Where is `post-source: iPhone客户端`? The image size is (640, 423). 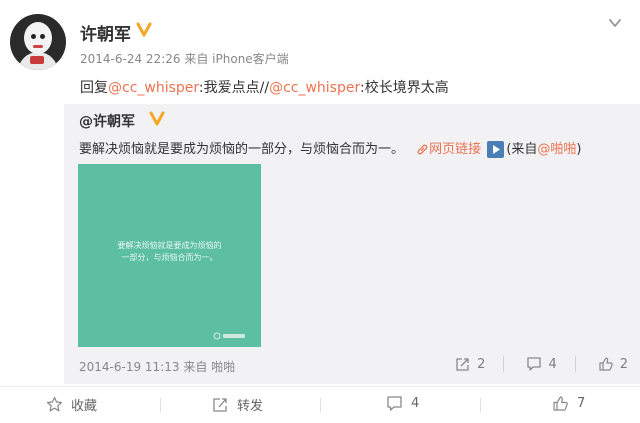
post-source: iPhone客户端 is located at coordinates (250, 59).